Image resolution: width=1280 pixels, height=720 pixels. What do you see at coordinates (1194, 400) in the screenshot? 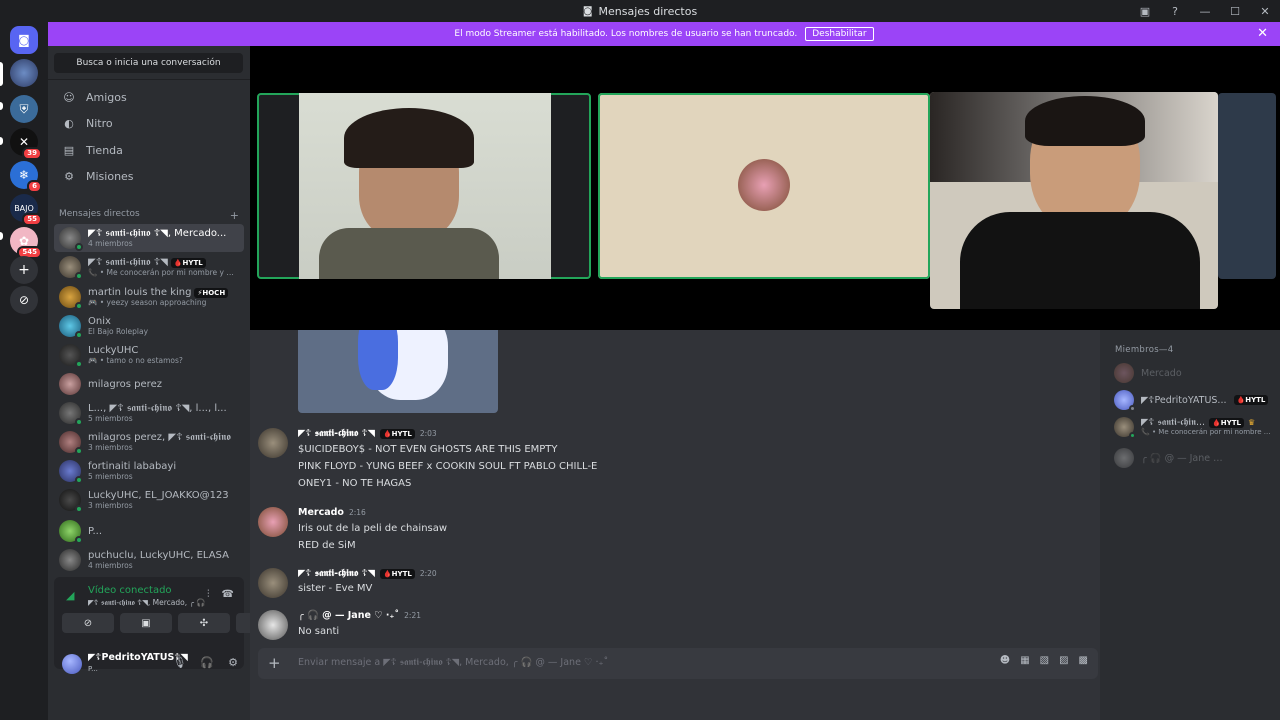
I see `member-item: ◤☦PedritoYATUS... 🩸HYTL` at bounding box center [1194, 400].